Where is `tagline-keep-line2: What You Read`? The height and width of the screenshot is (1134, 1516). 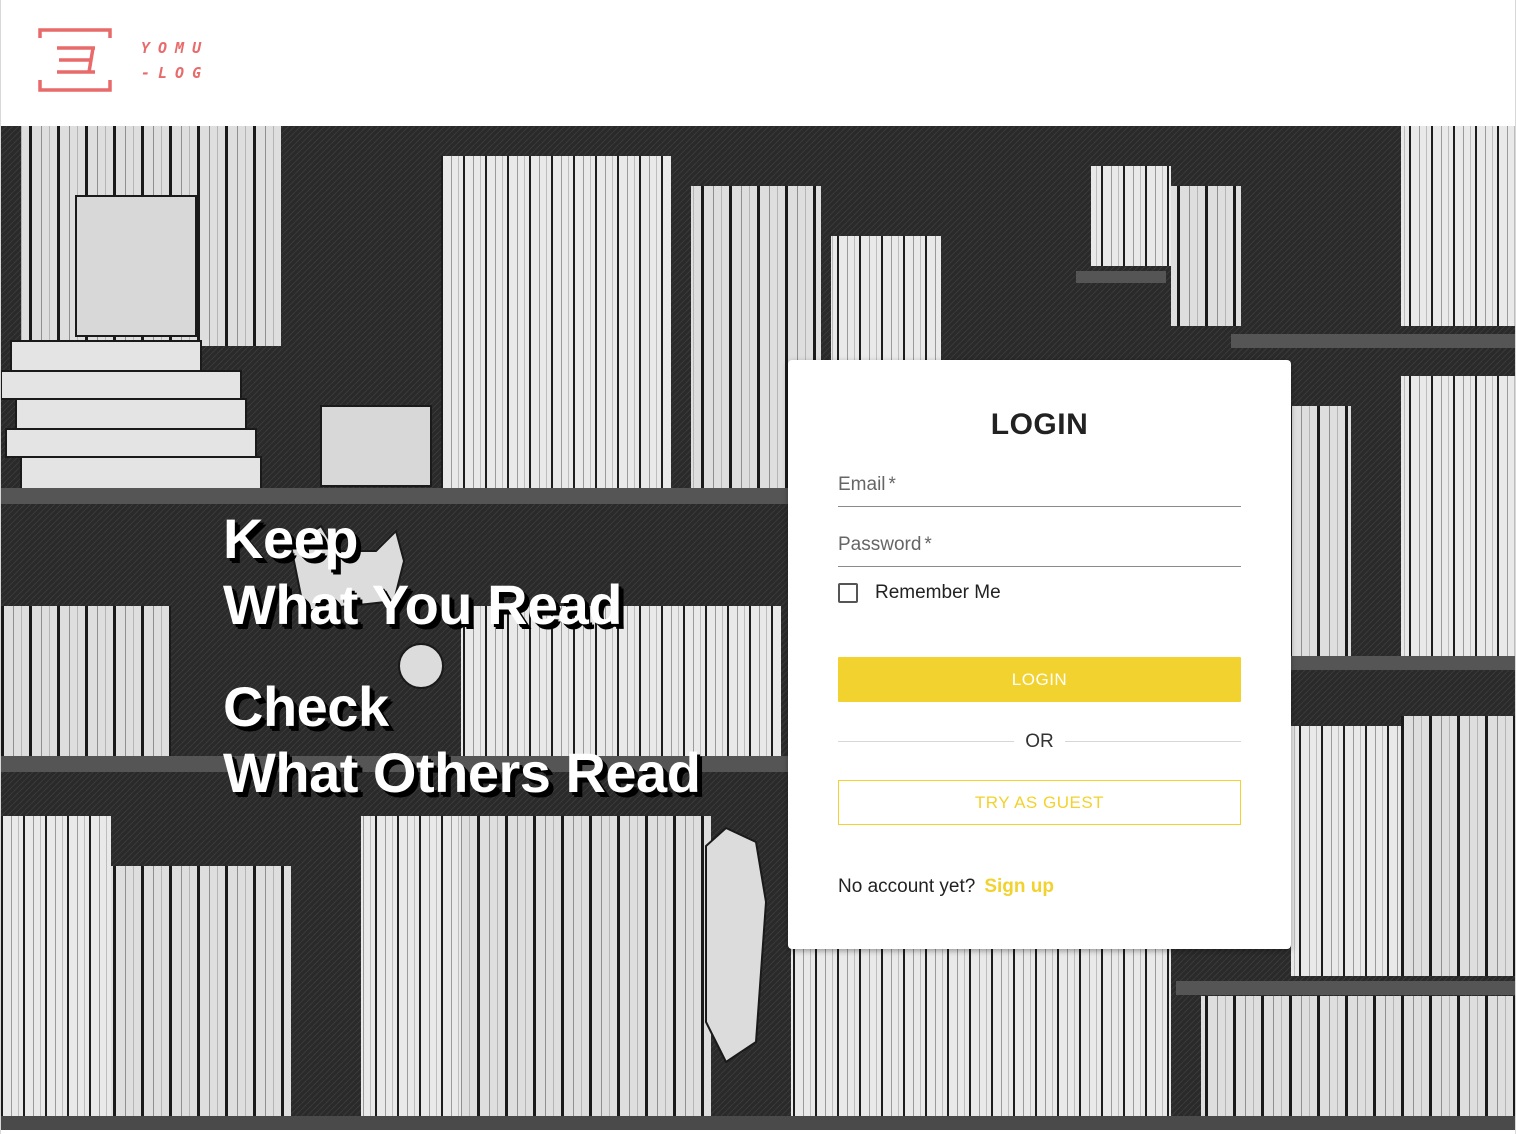 tagline-keep-line2: What You Read is located at coordinates (423, 604).